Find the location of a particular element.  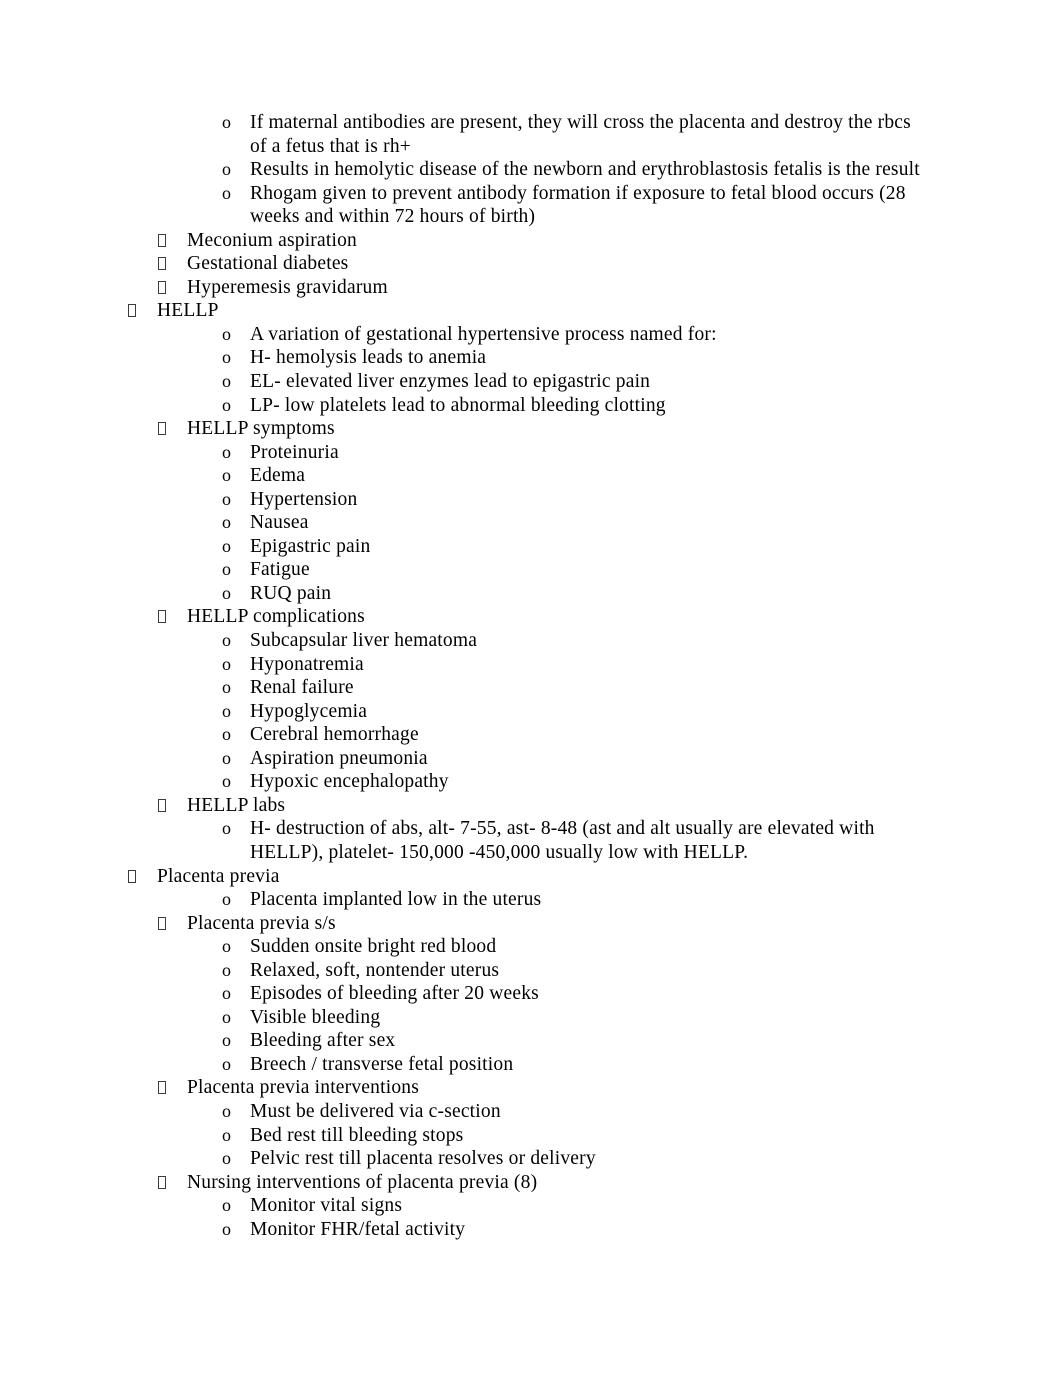

outline-item: o Bed rest till bleeding stops is located at coordinates (576, 1136).